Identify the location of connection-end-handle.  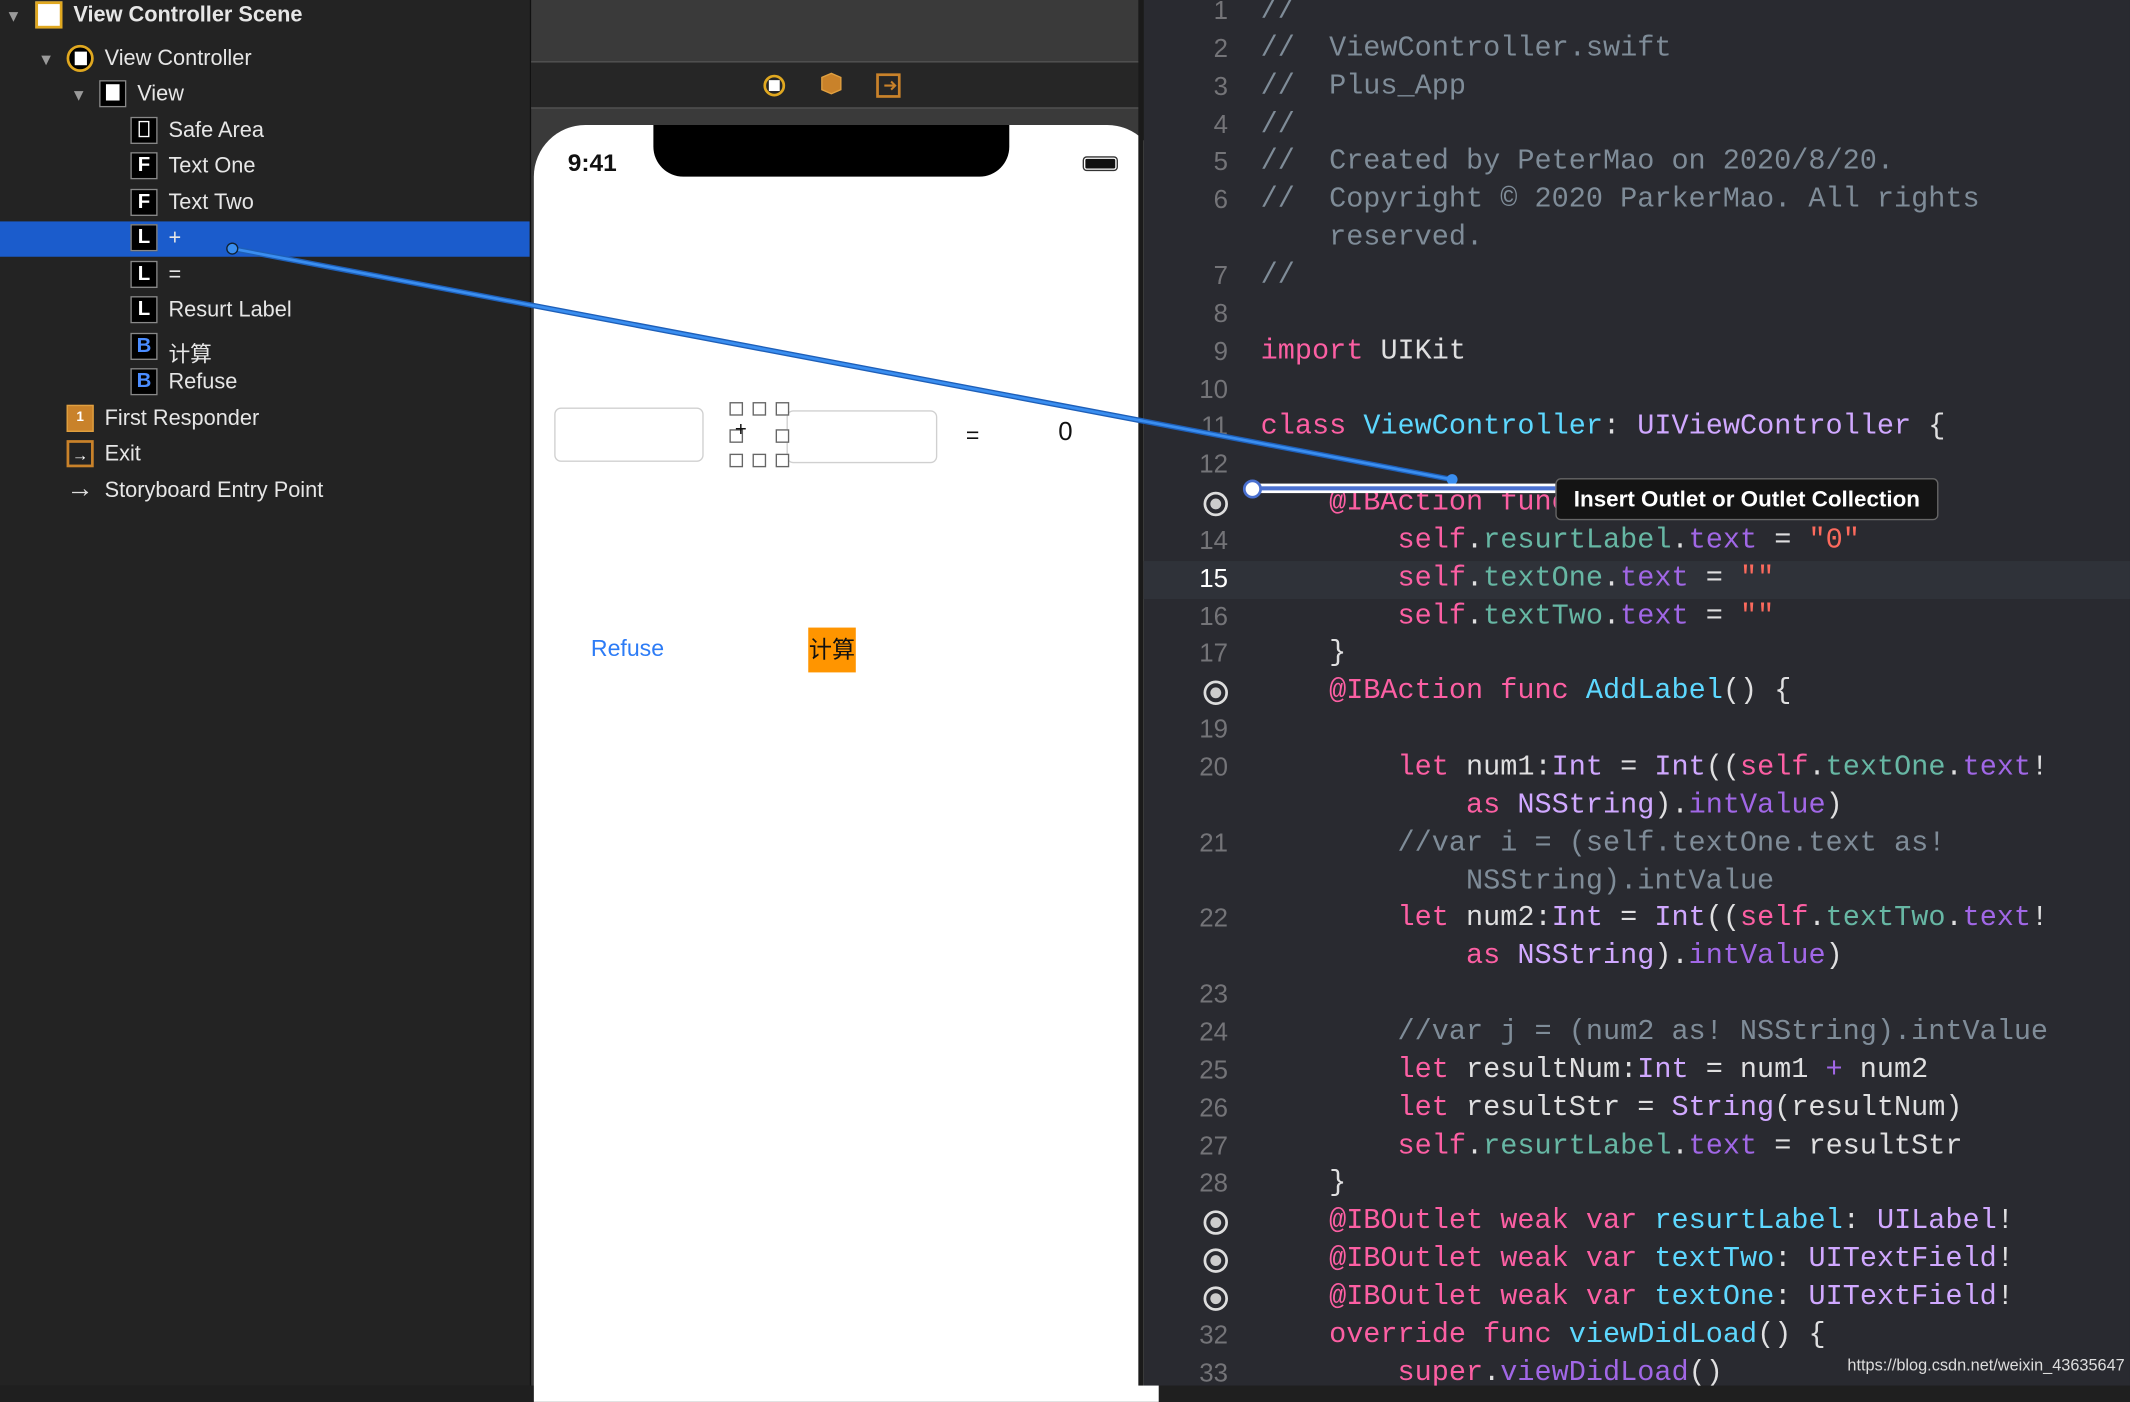
(1452, 479).